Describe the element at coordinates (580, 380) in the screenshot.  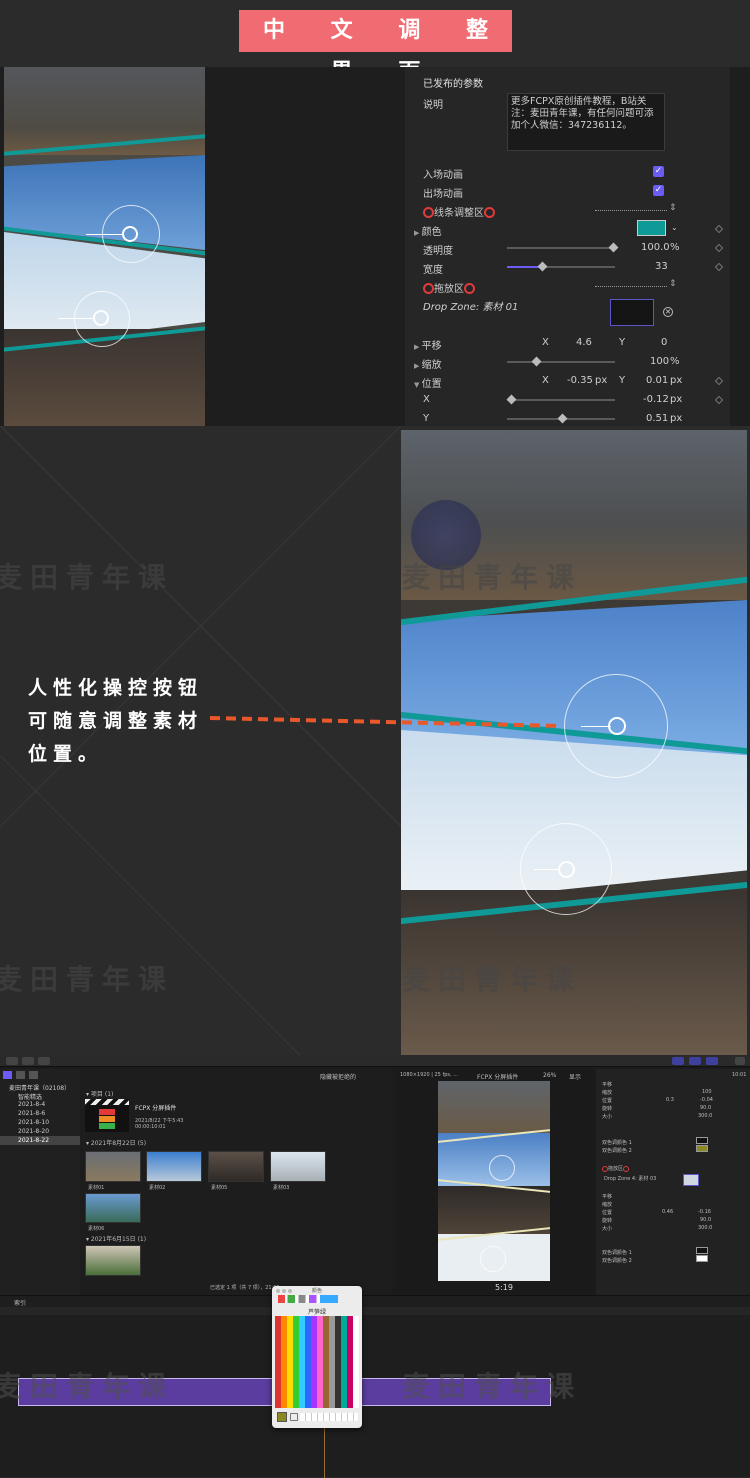
I see `pos-x-value: -0.35` at that location.